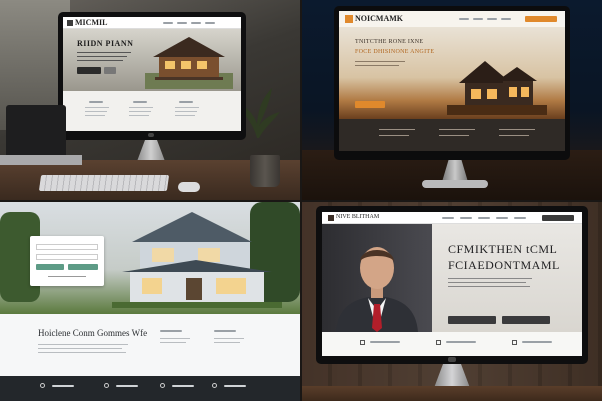  What do you see at coordinates (452, 344) in the screenshot?
I see `feature-row` at bounding box center [452, 344].